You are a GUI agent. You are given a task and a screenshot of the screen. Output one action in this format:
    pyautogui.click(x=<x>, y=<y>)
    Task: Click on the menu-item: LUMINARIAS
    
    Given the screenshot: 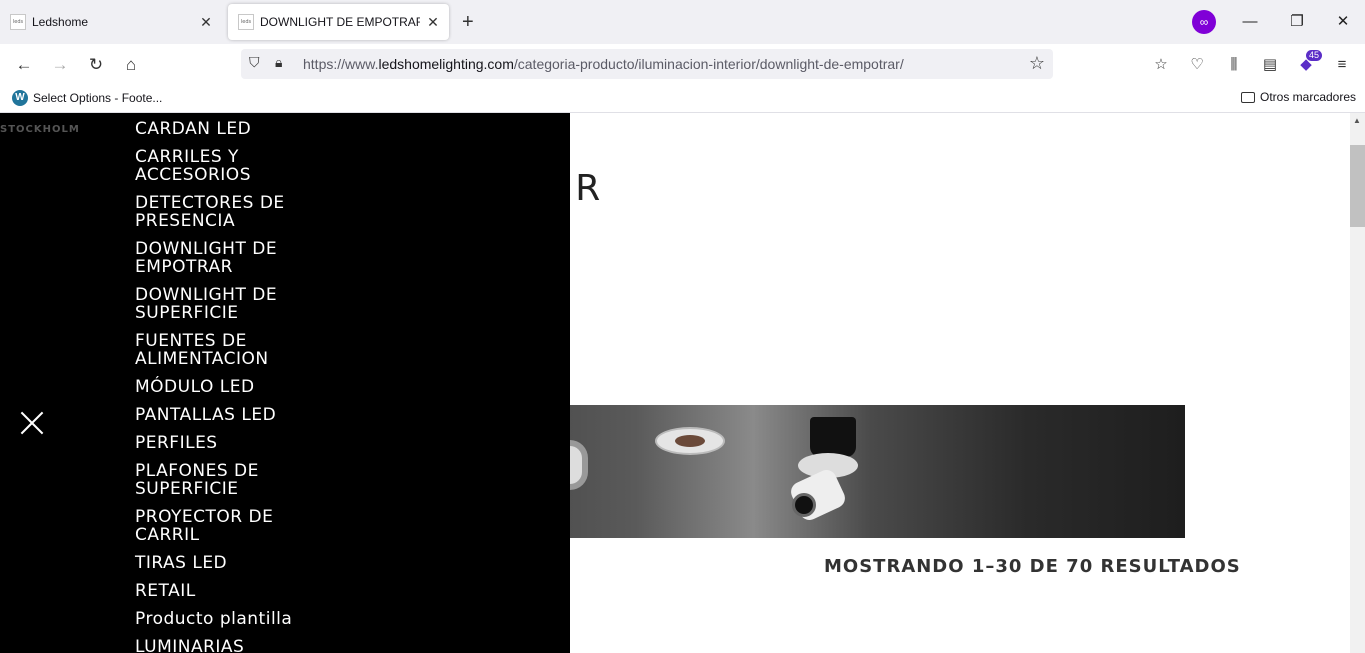 What is the action you would take?
    pyautogui.click(x=235, y=645)
    